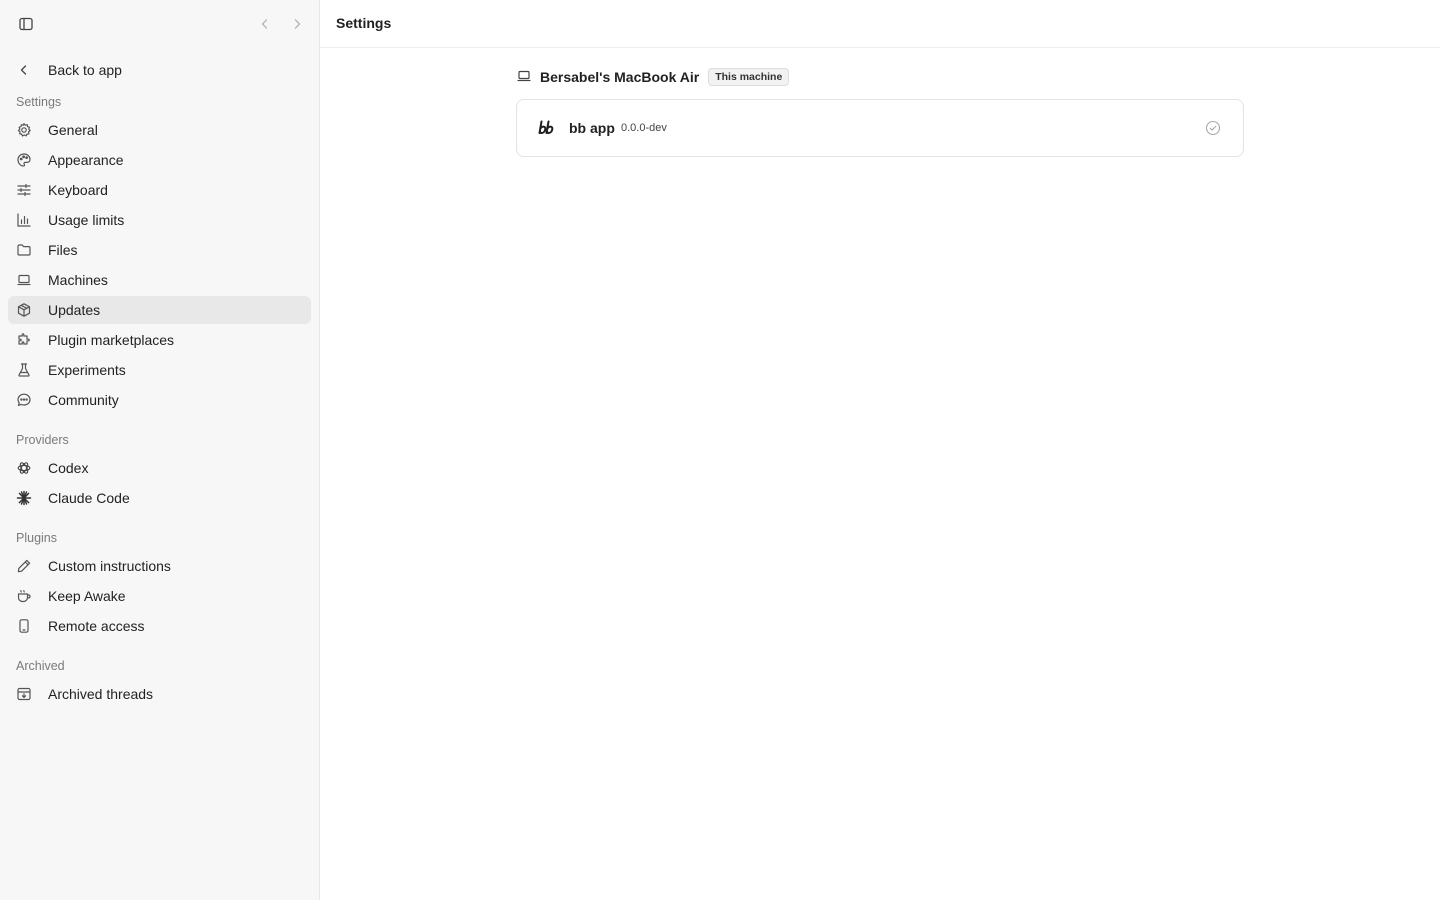  What do you see at coordinates (87, 370) in the screenshot?
I see `sidebar-item-label: Experiments` at bounding box center [87, 370].